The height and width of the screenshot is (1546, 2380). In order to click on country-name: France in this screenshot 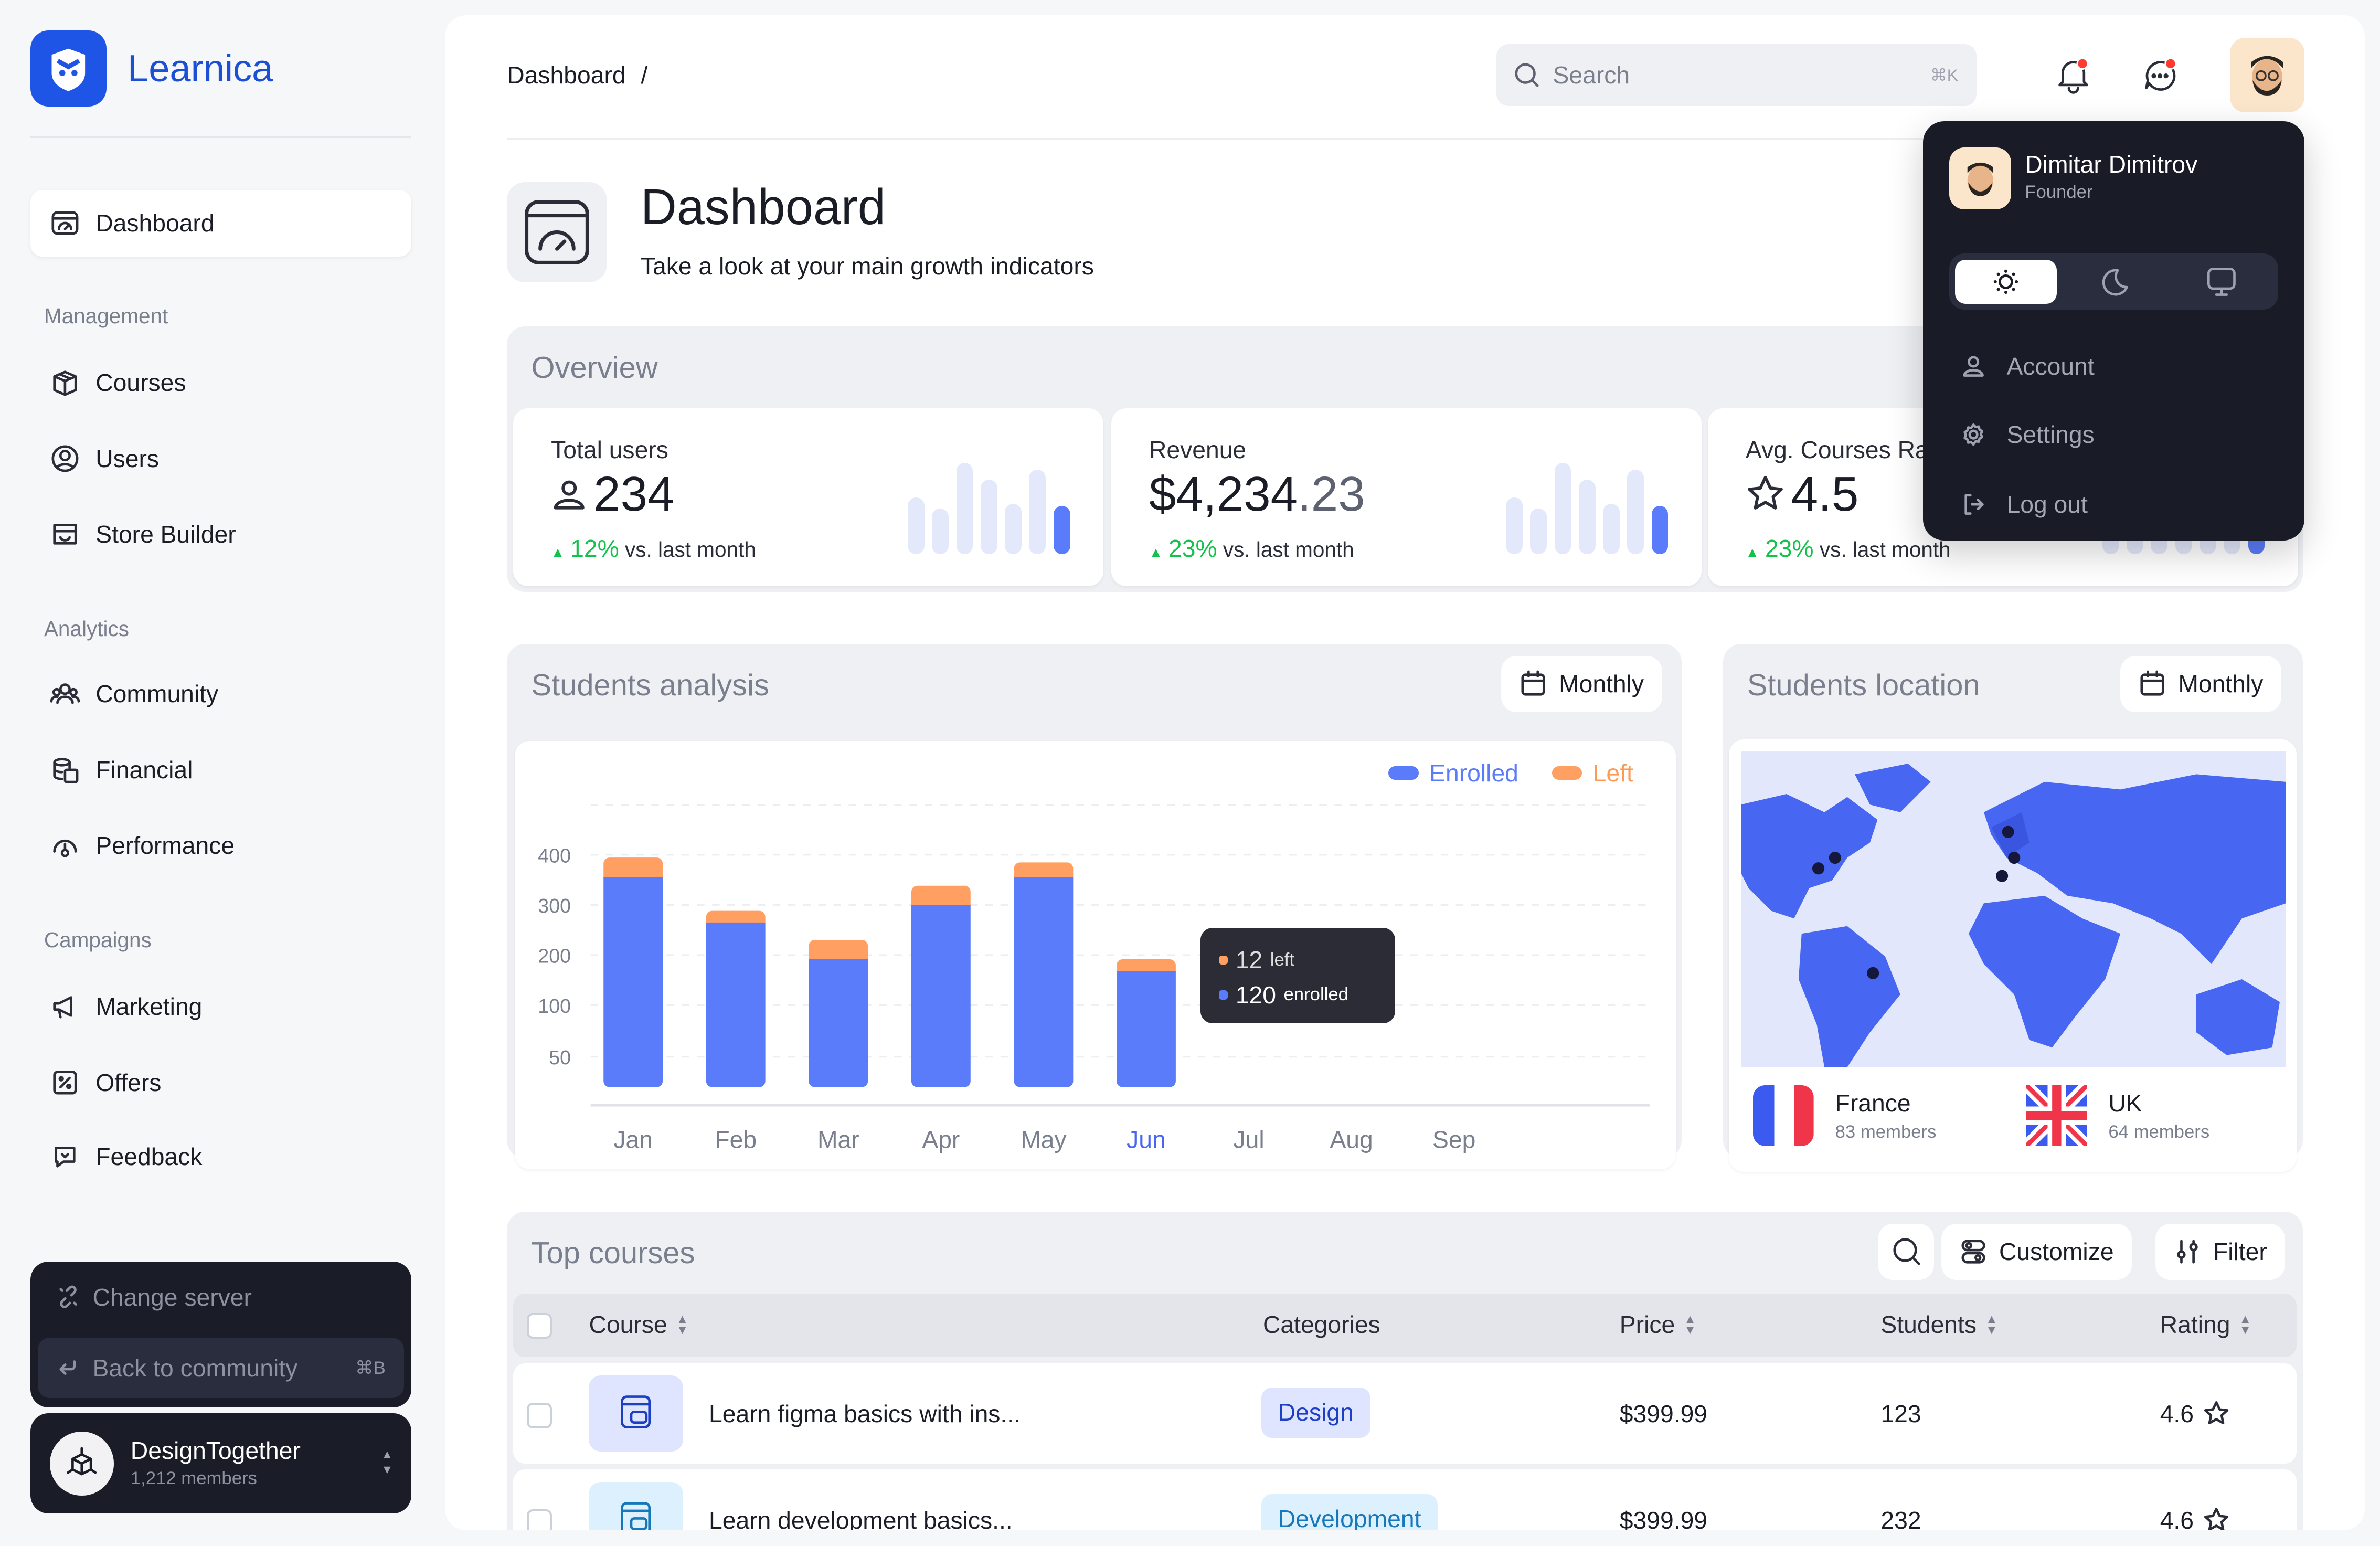, I will do `click(1873, 1103)`.